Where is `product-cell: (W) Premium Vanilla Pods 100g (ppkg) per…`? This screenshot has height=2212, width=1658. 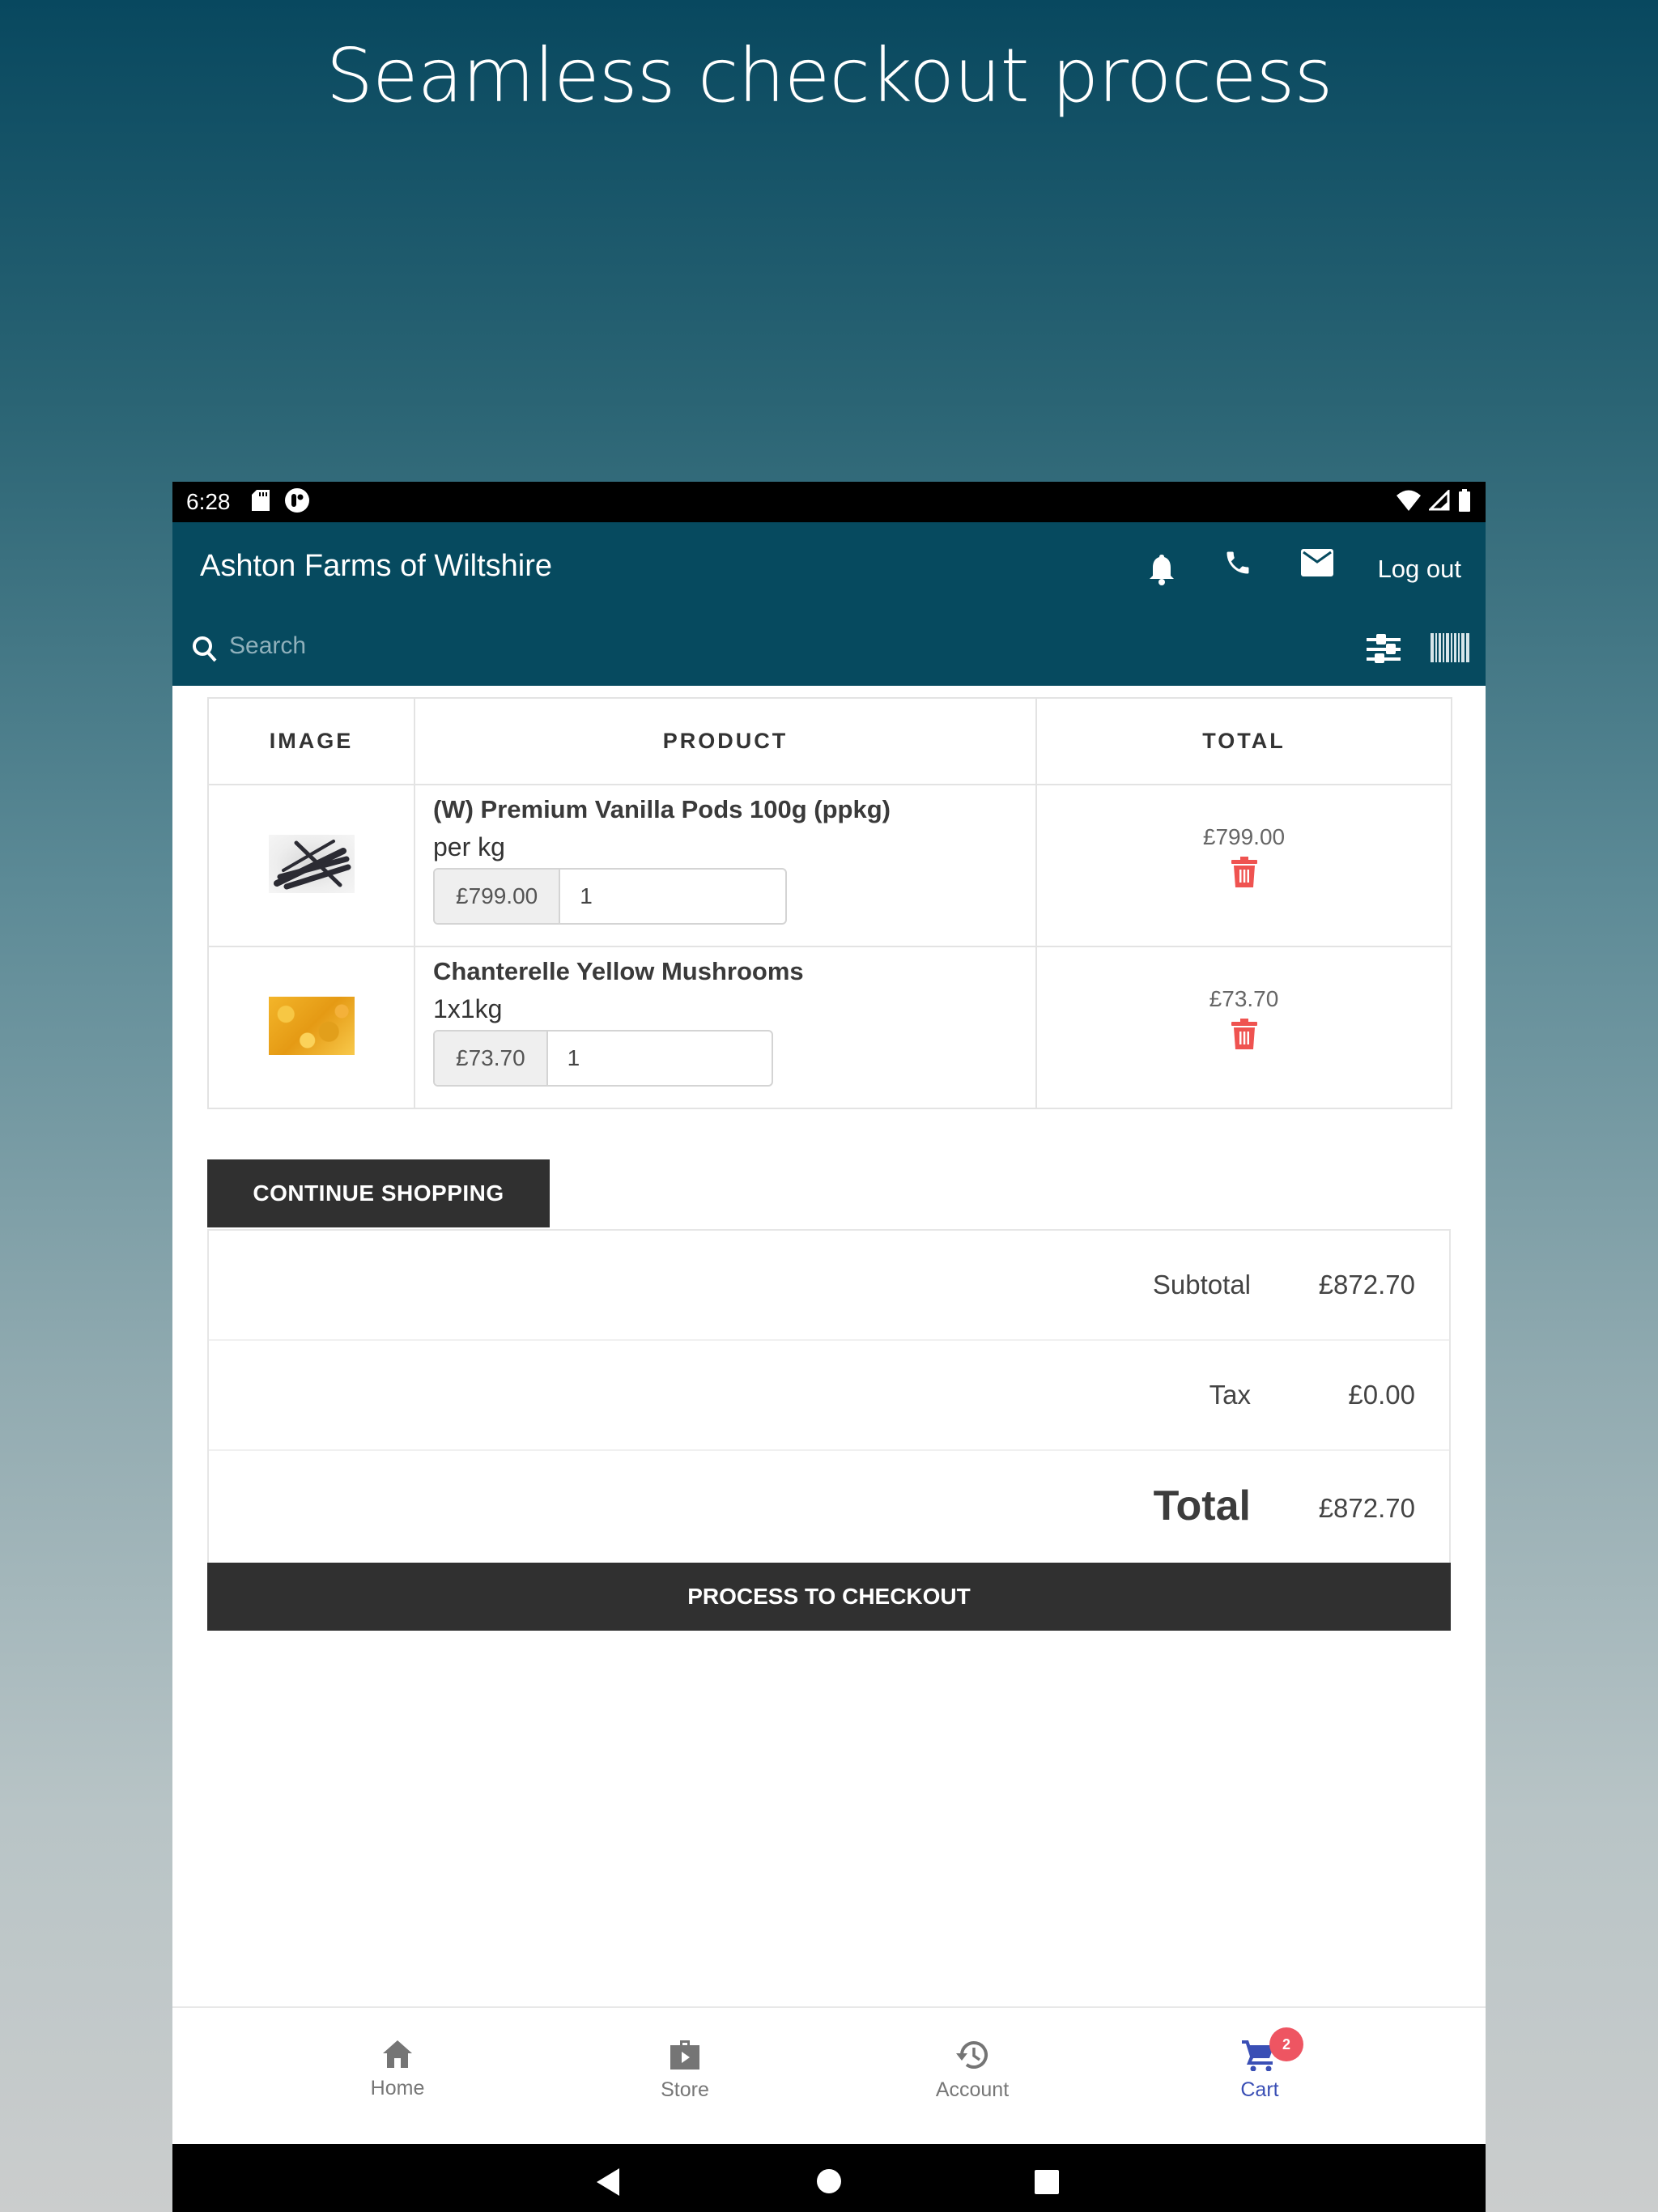
product-cell: (W) Premium Vanilla Pods 100g (ppkg) per… is located at coordinates (725, 866).